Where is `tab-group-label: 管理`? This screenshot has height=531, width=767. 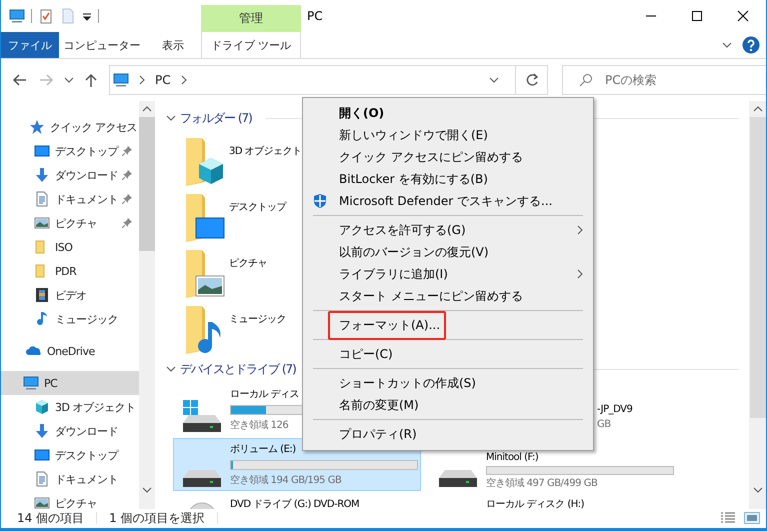 tab-group-label: 管理 is located at coordinates (251, 18).